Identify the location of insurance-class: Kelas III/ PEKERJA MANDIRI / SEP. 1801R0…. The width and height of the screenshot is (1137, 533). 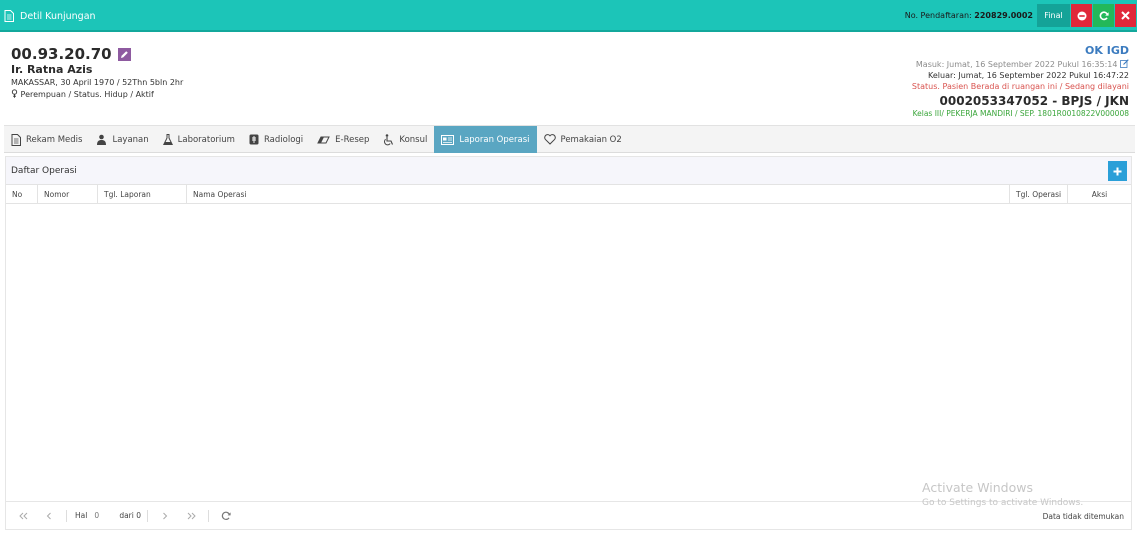
(1020, 113).